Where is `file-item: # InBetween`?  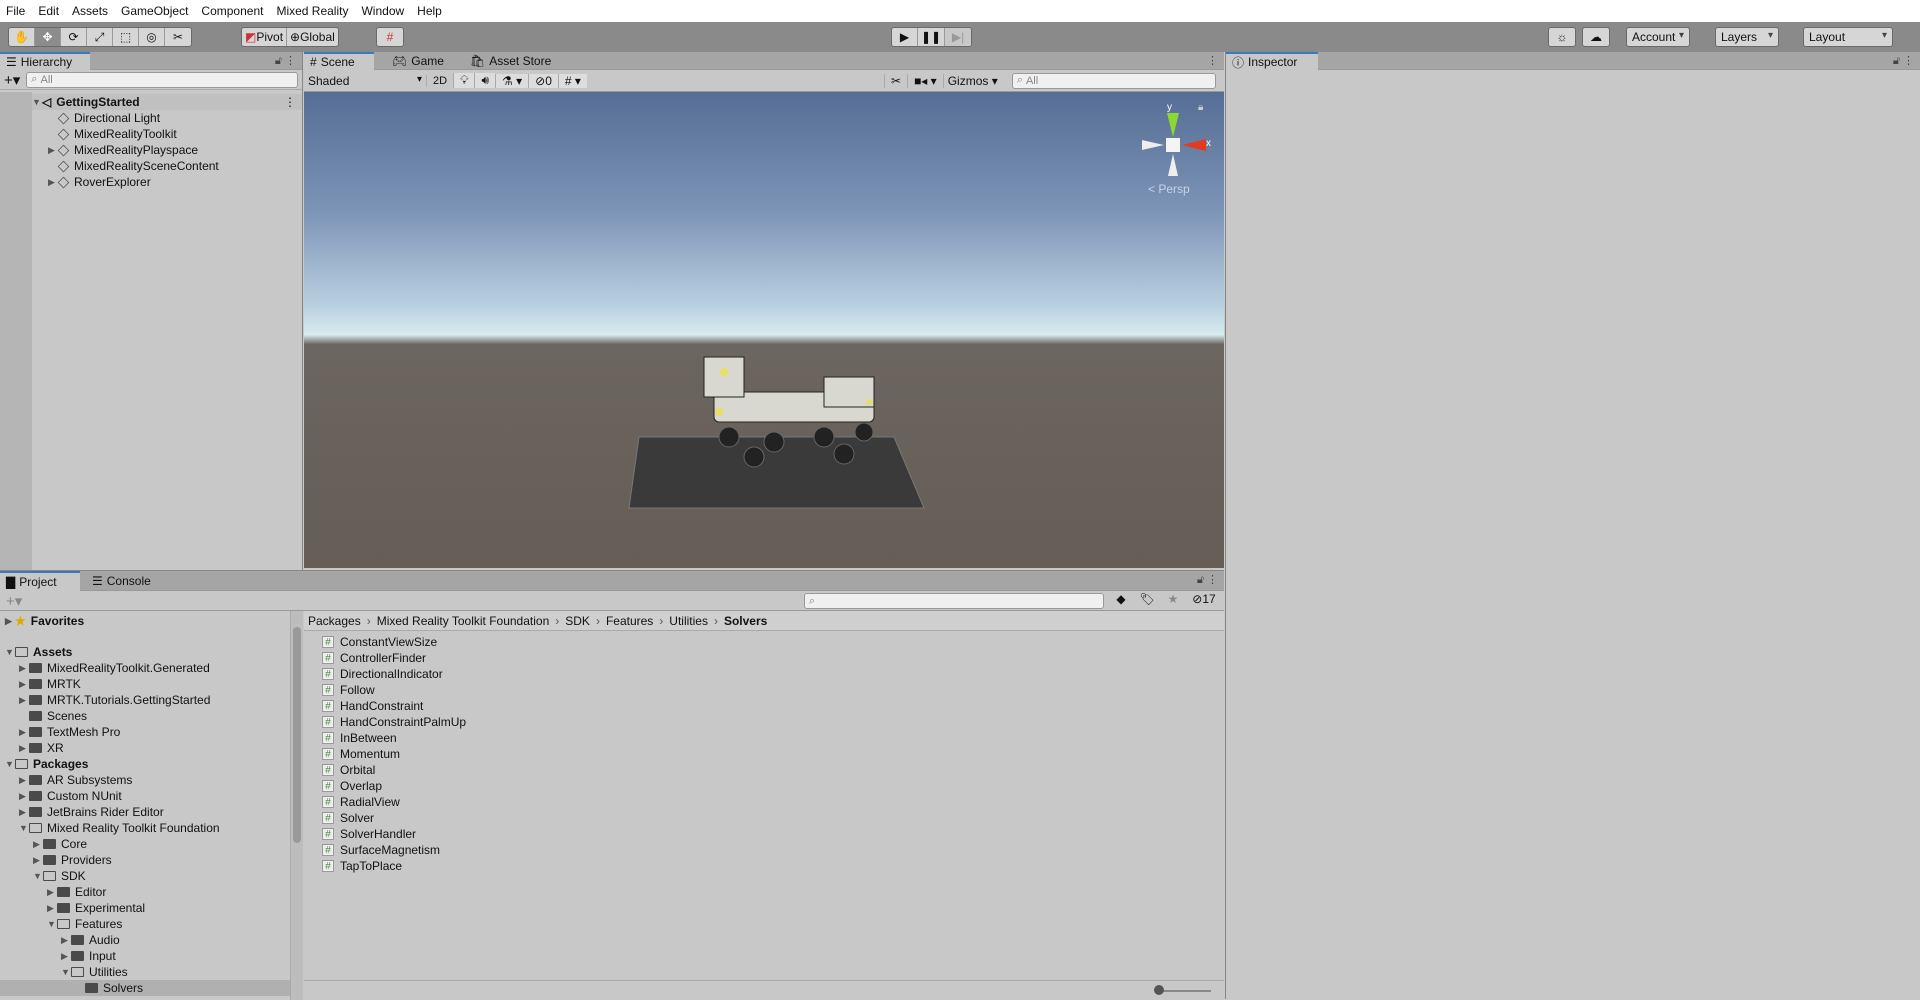
file-item: # InBetween is located at coordinates (359, 738).